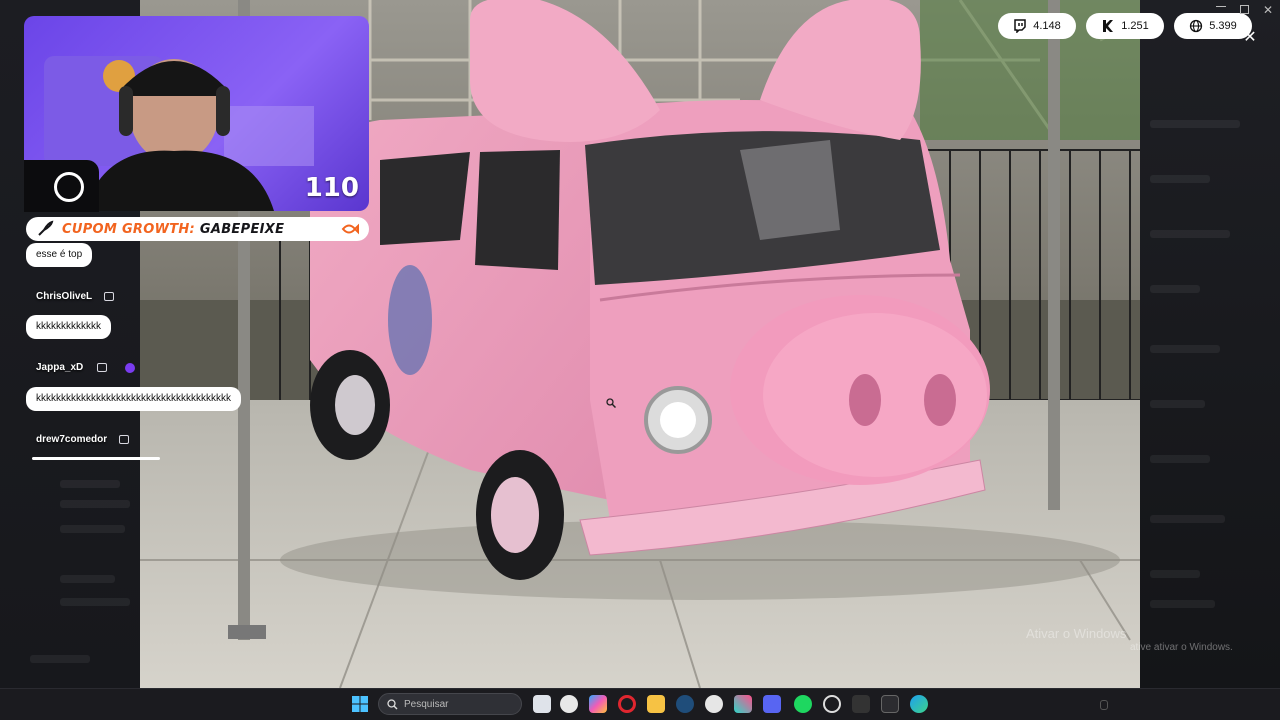  I want to click on coupon-banner: CUPOM GROWTH: GABEPEIXE, so click(197, 229).